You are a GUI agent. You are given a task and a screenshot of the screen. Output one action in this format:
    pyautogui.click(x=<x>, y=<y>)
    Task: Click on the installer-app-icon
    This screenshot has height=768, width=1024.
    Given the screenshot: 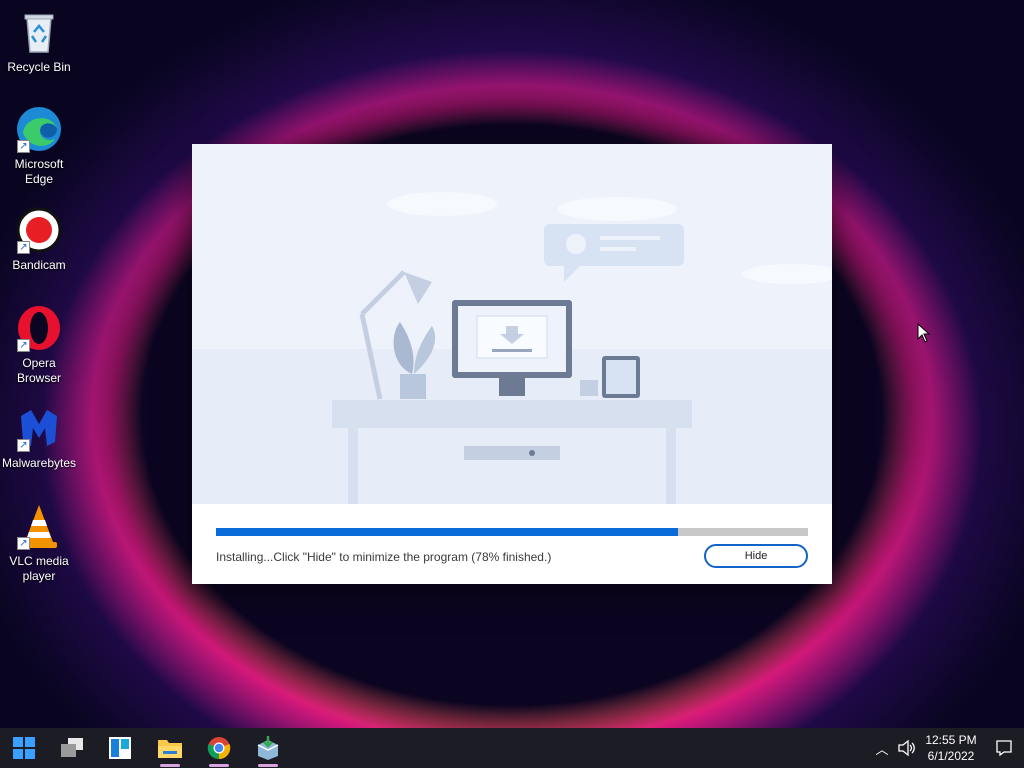 What is the action you would take?
    pyautogui.click(x=268, y=748)
    